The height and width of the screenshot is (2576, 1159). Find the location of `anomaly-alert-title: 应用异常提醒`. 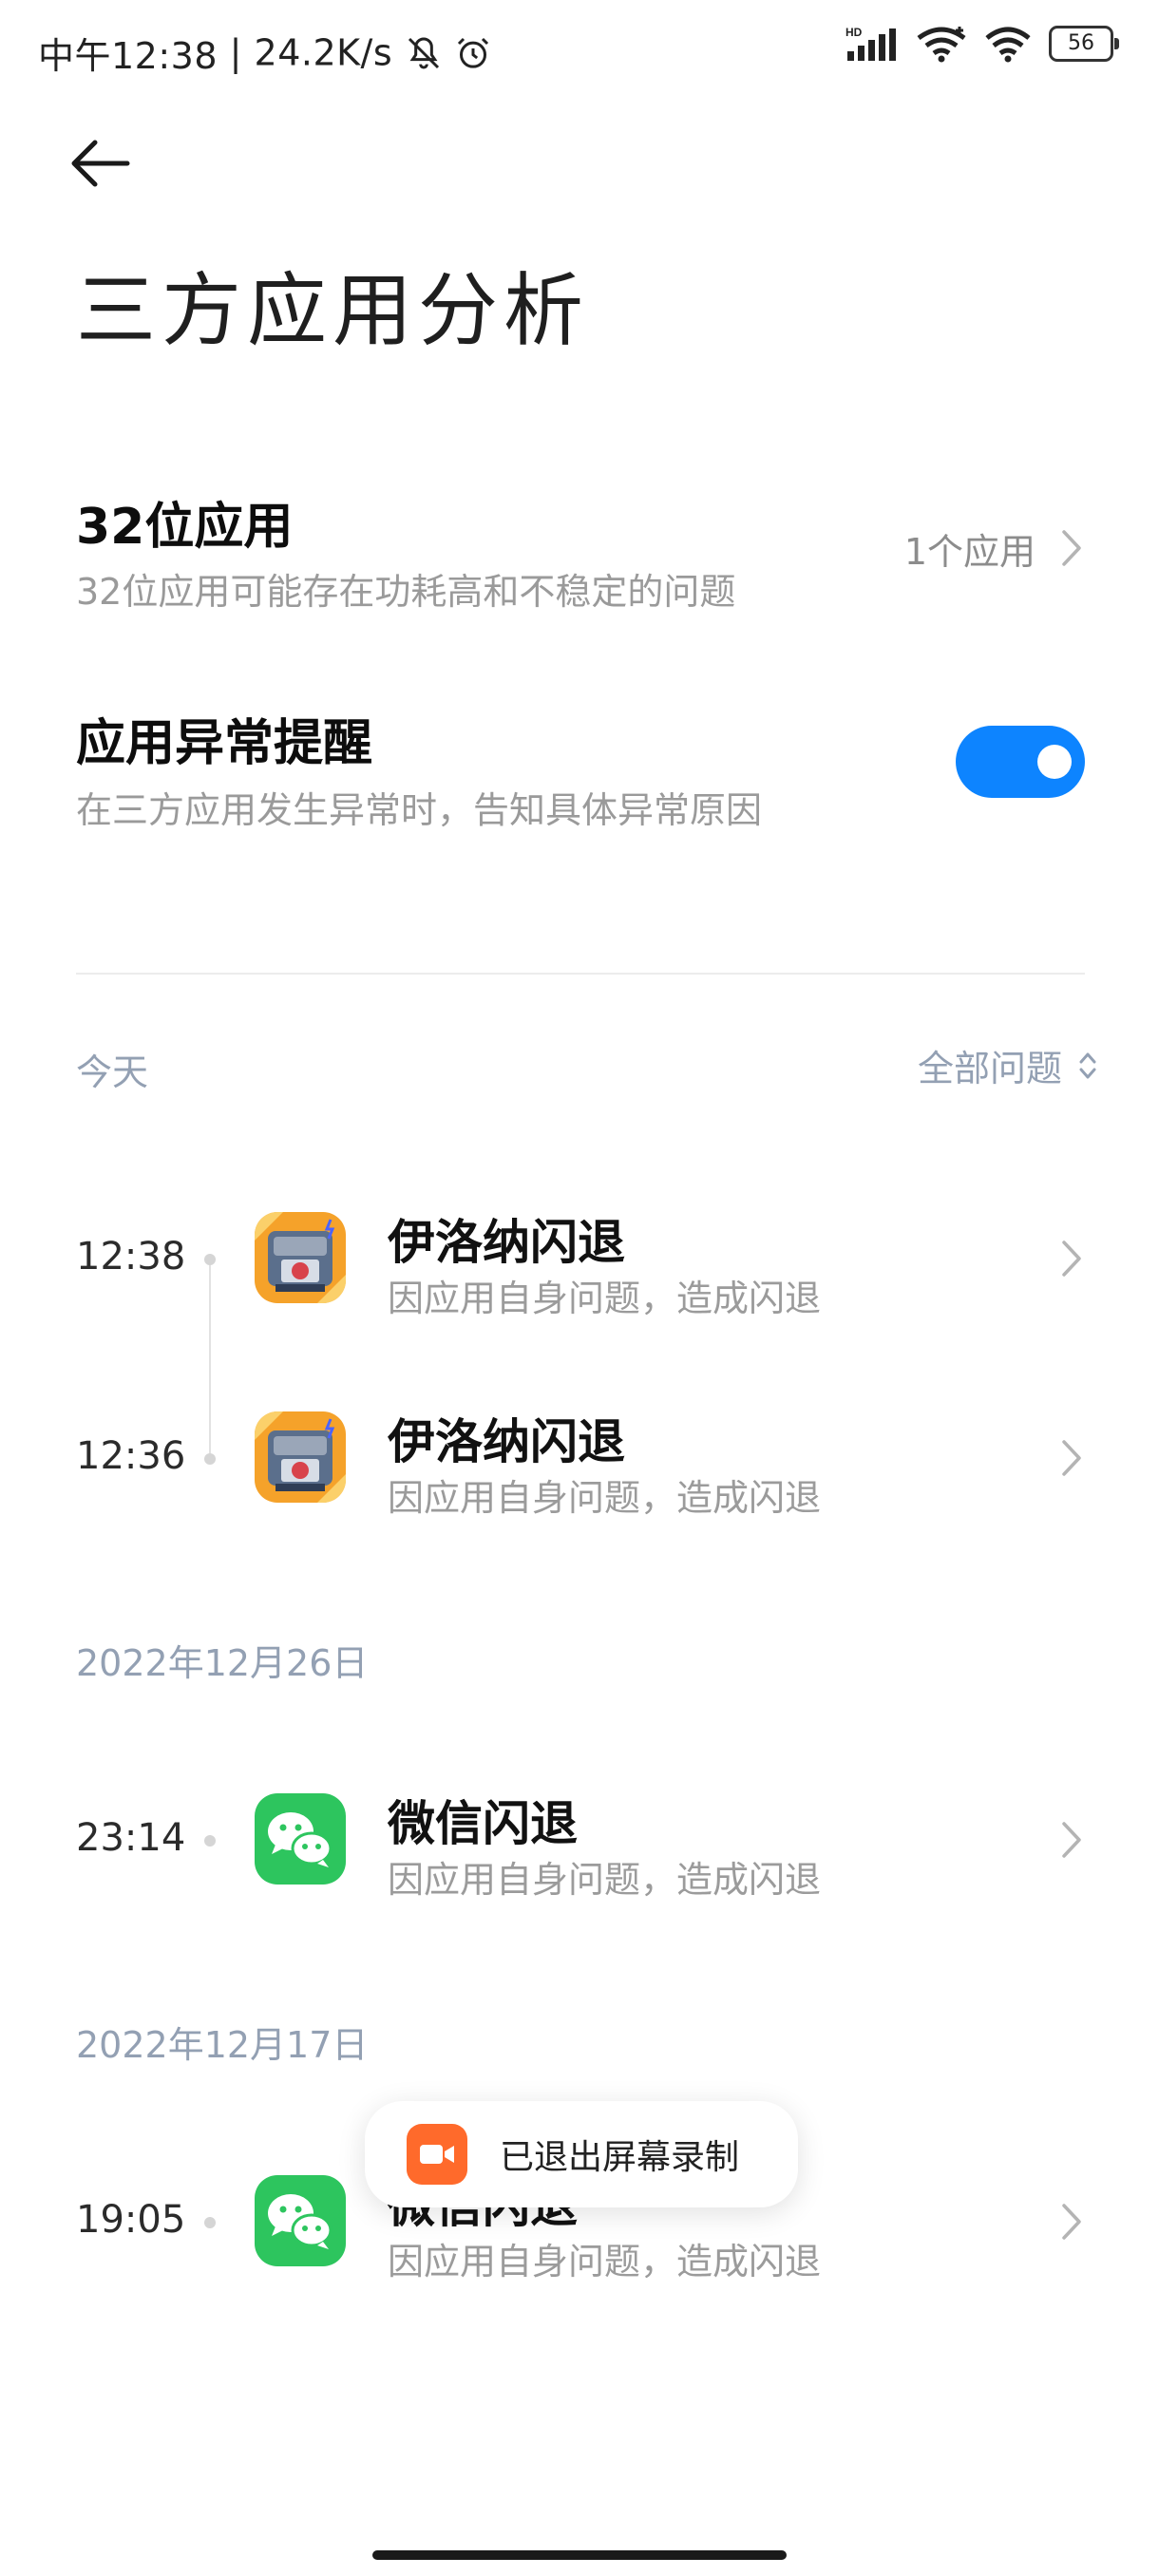

anomaly-alert-title: 应用异常提醒 is located at coordinates (224, 743).